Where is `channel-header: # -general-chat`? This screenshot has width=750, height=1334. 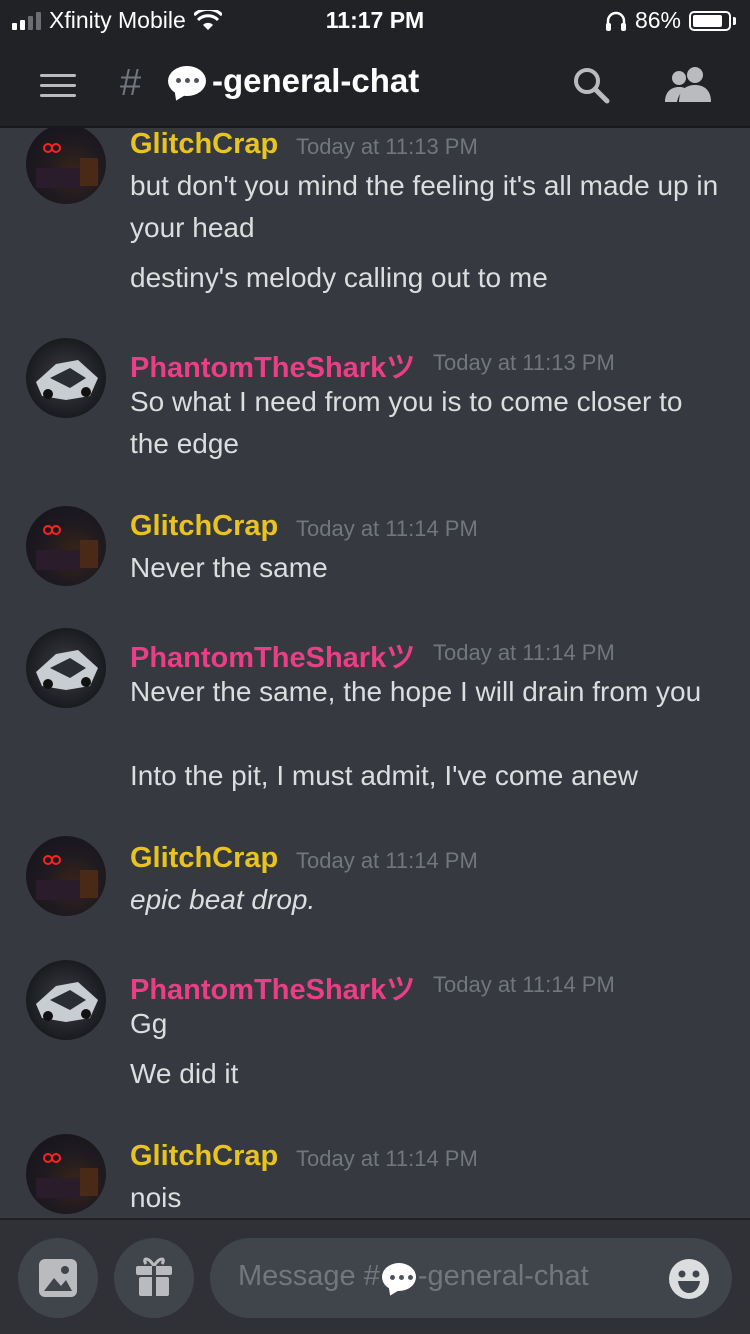 channel-header: # -general-chat is located at coordinates (375, 84).